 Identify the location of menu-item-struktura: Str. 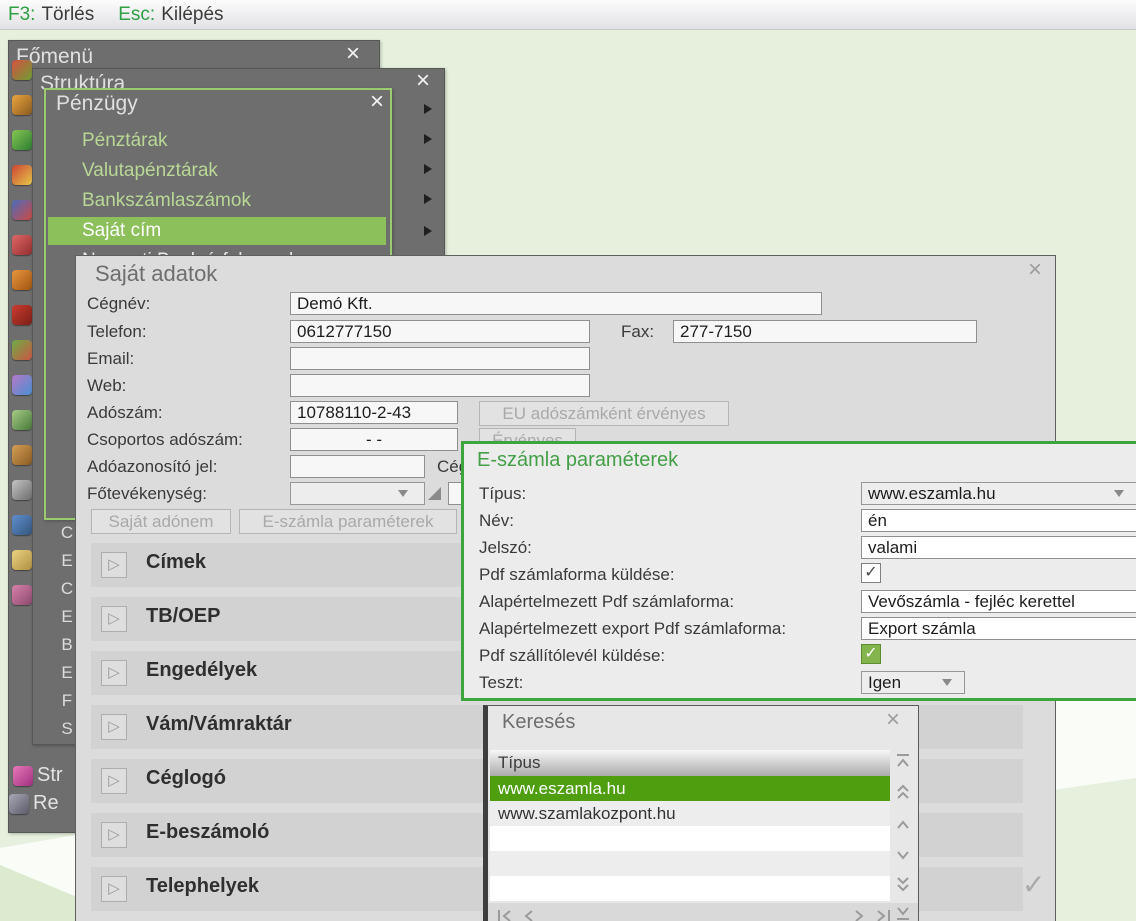
(50, 775).